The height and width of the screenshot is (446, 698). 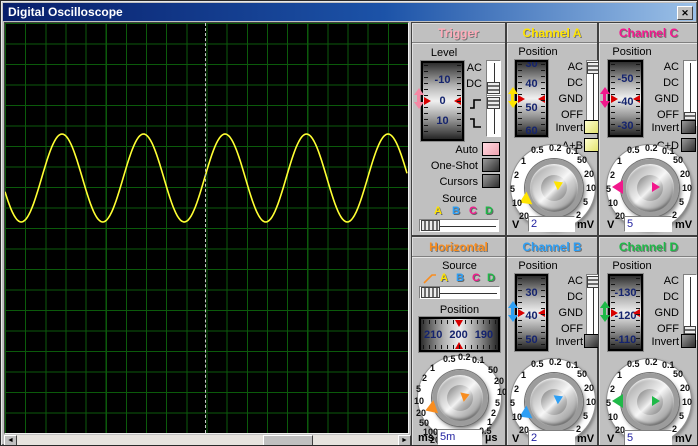 What do you see at coordinates (474, 68) in the screenshot?
I see `trigger-ac-label: AC` at bounding box center [474, 68].